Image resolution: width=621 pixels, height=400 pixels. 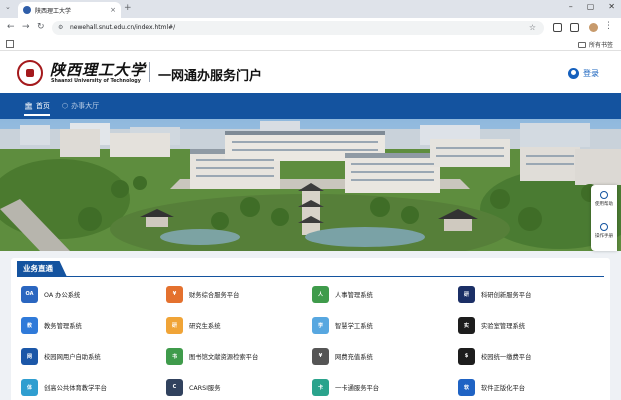 I want to click on service-label: 财务综合服务平台, so click(x=214, y=295).